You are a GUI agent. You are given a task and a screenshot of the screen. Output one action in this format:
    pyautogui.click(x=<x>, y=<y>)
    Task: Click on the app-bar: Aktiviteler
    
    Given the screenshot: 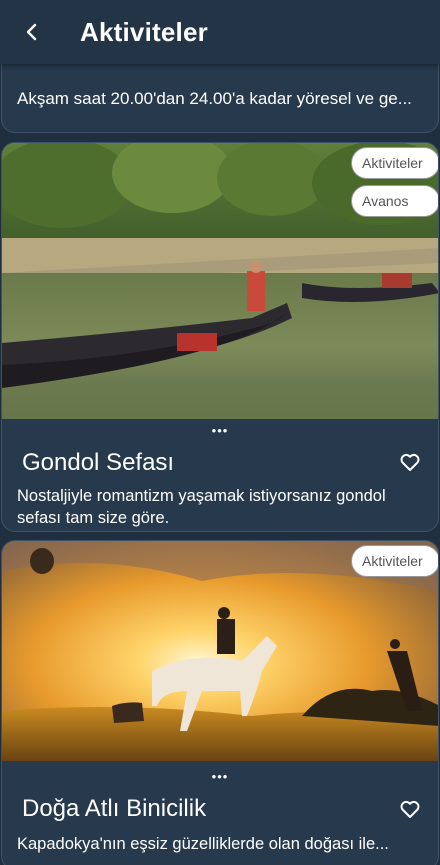 What is the action you would take?
    pyautogui.click(x=220, y=32)
    